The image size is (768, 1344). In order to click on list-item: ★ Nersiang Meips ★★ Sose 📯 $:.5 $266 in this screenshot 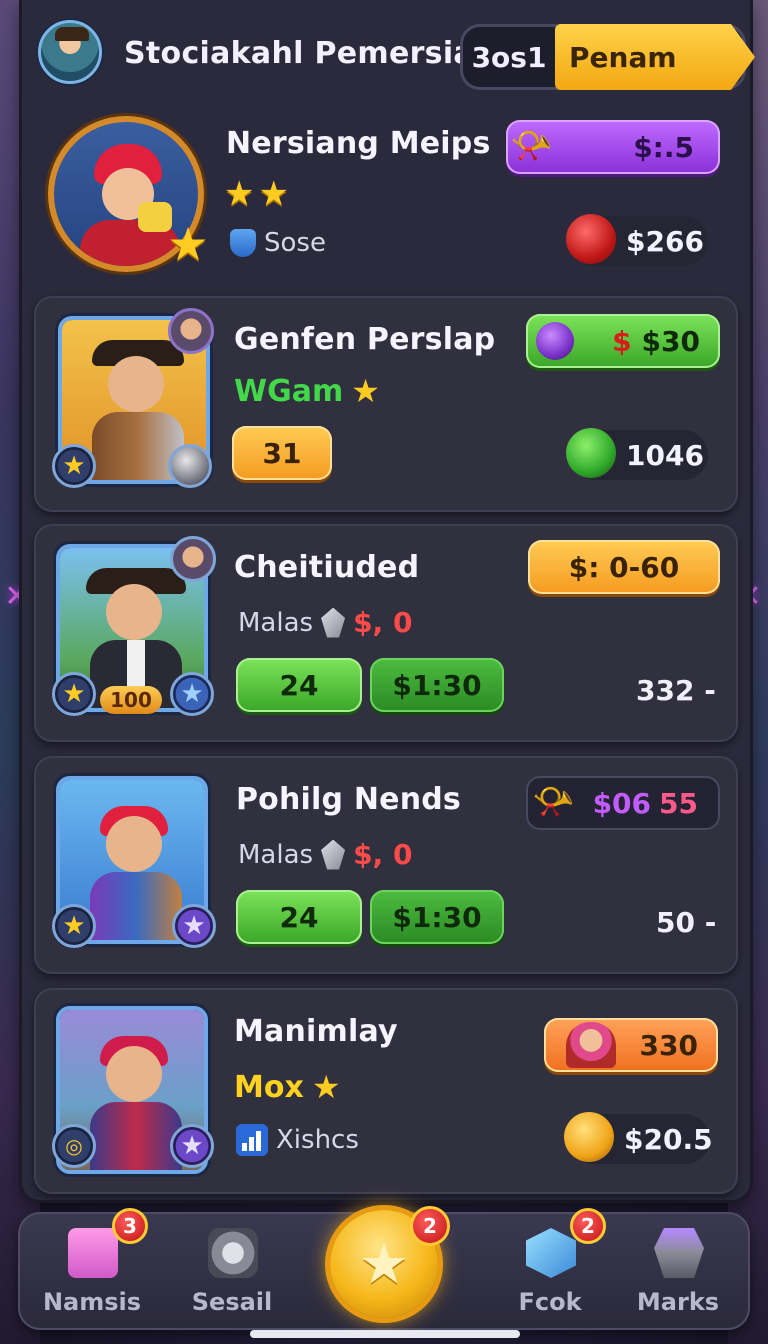, I will do `click(386, 198)`.